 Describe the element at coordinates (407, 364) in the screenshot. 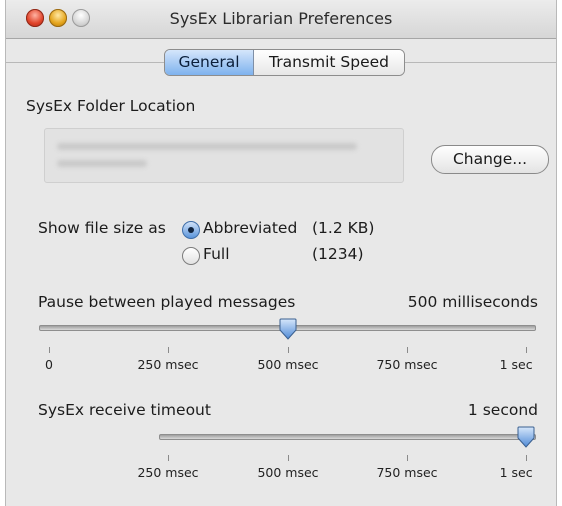

I see `pause-tick-label-750: 750 msec` at that location.